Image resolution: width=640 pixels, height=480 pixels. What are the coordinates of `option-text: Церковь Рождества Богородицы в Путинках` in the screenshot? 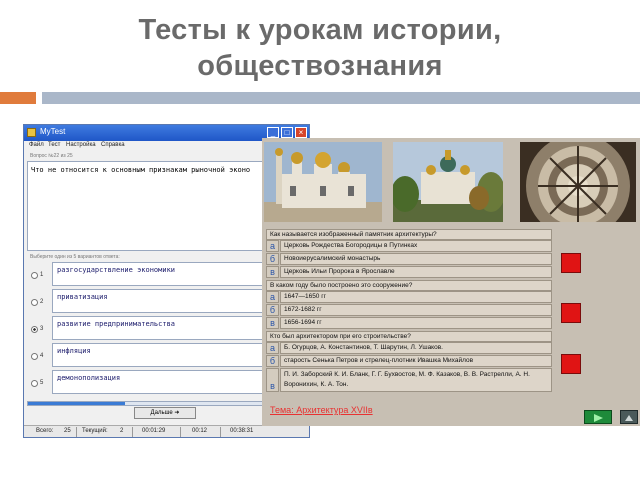 It's located at (416, 246).